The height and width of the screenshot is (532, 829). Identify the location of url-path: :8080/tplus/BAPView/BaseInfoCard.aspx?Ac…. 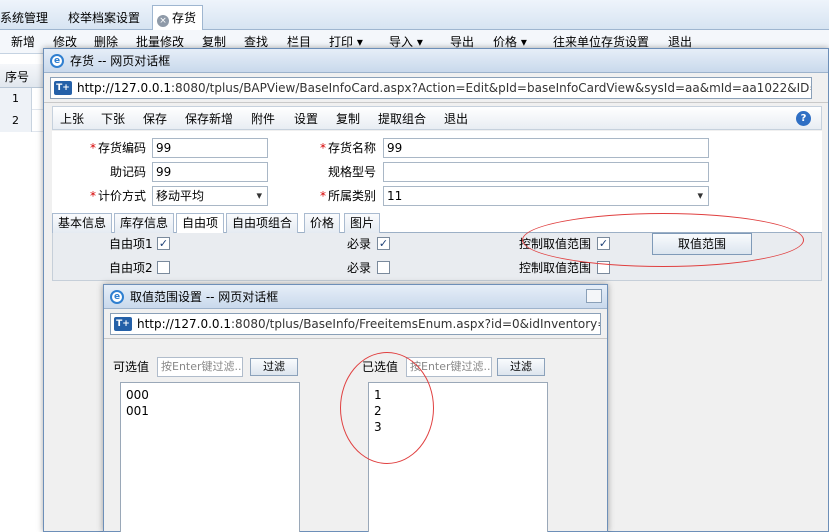
(491, 88).